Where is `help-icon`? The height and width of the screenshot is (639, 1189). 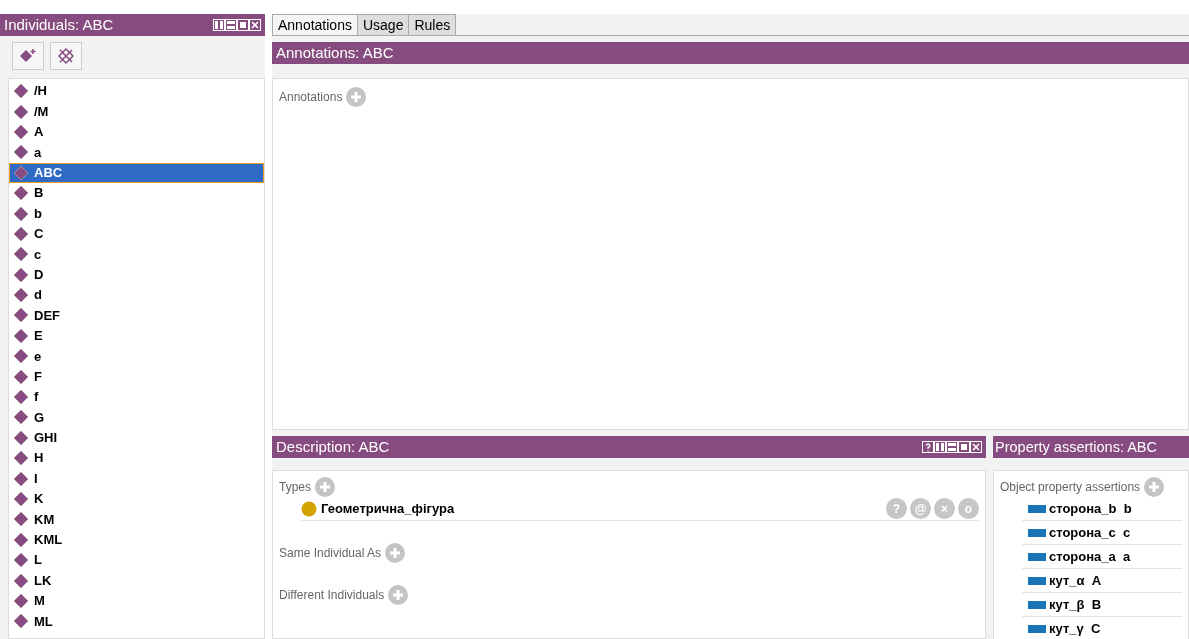 help-icon is located at coordinates (928, 447).